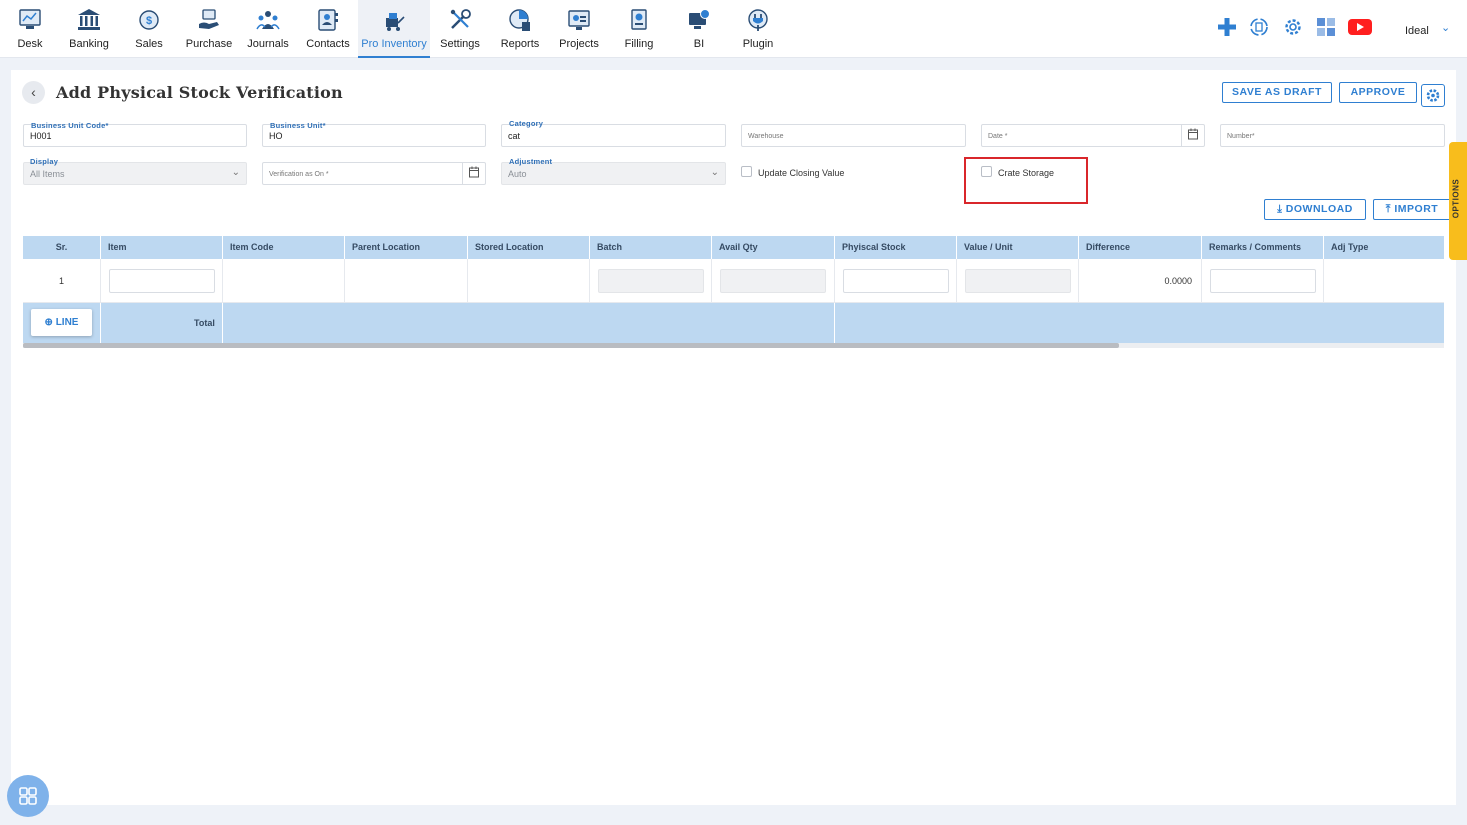  I want to click on chevron-left-icon: ‹, so click(33, 92).